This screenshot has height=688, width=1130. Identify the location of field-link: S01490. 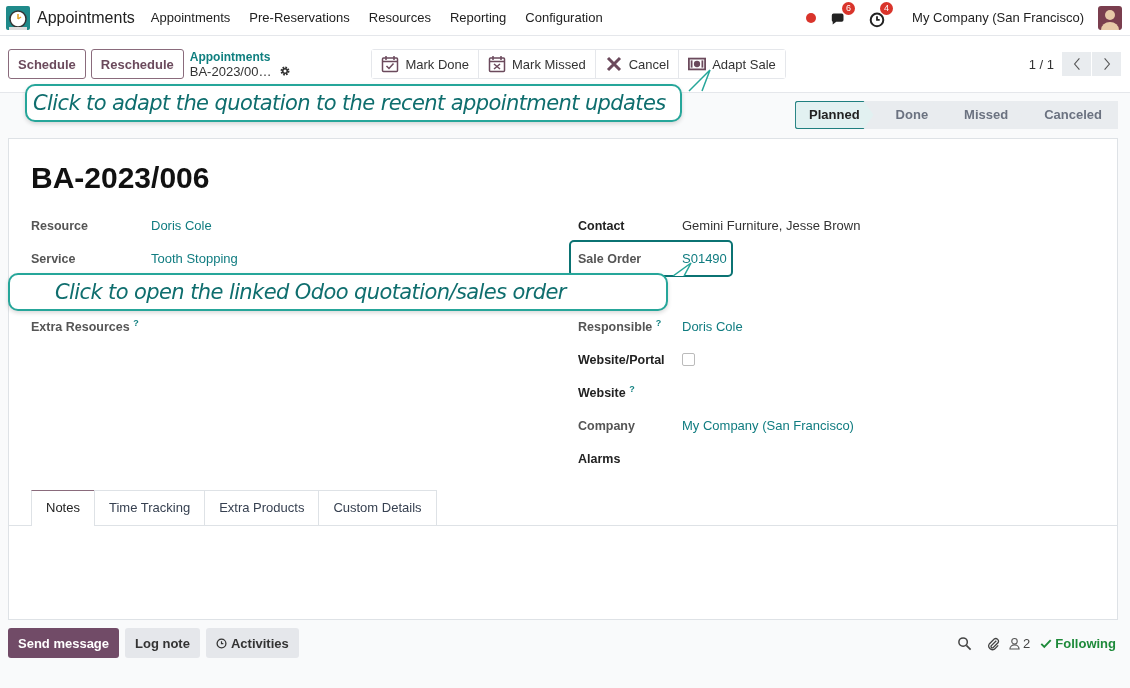
(704, 258).